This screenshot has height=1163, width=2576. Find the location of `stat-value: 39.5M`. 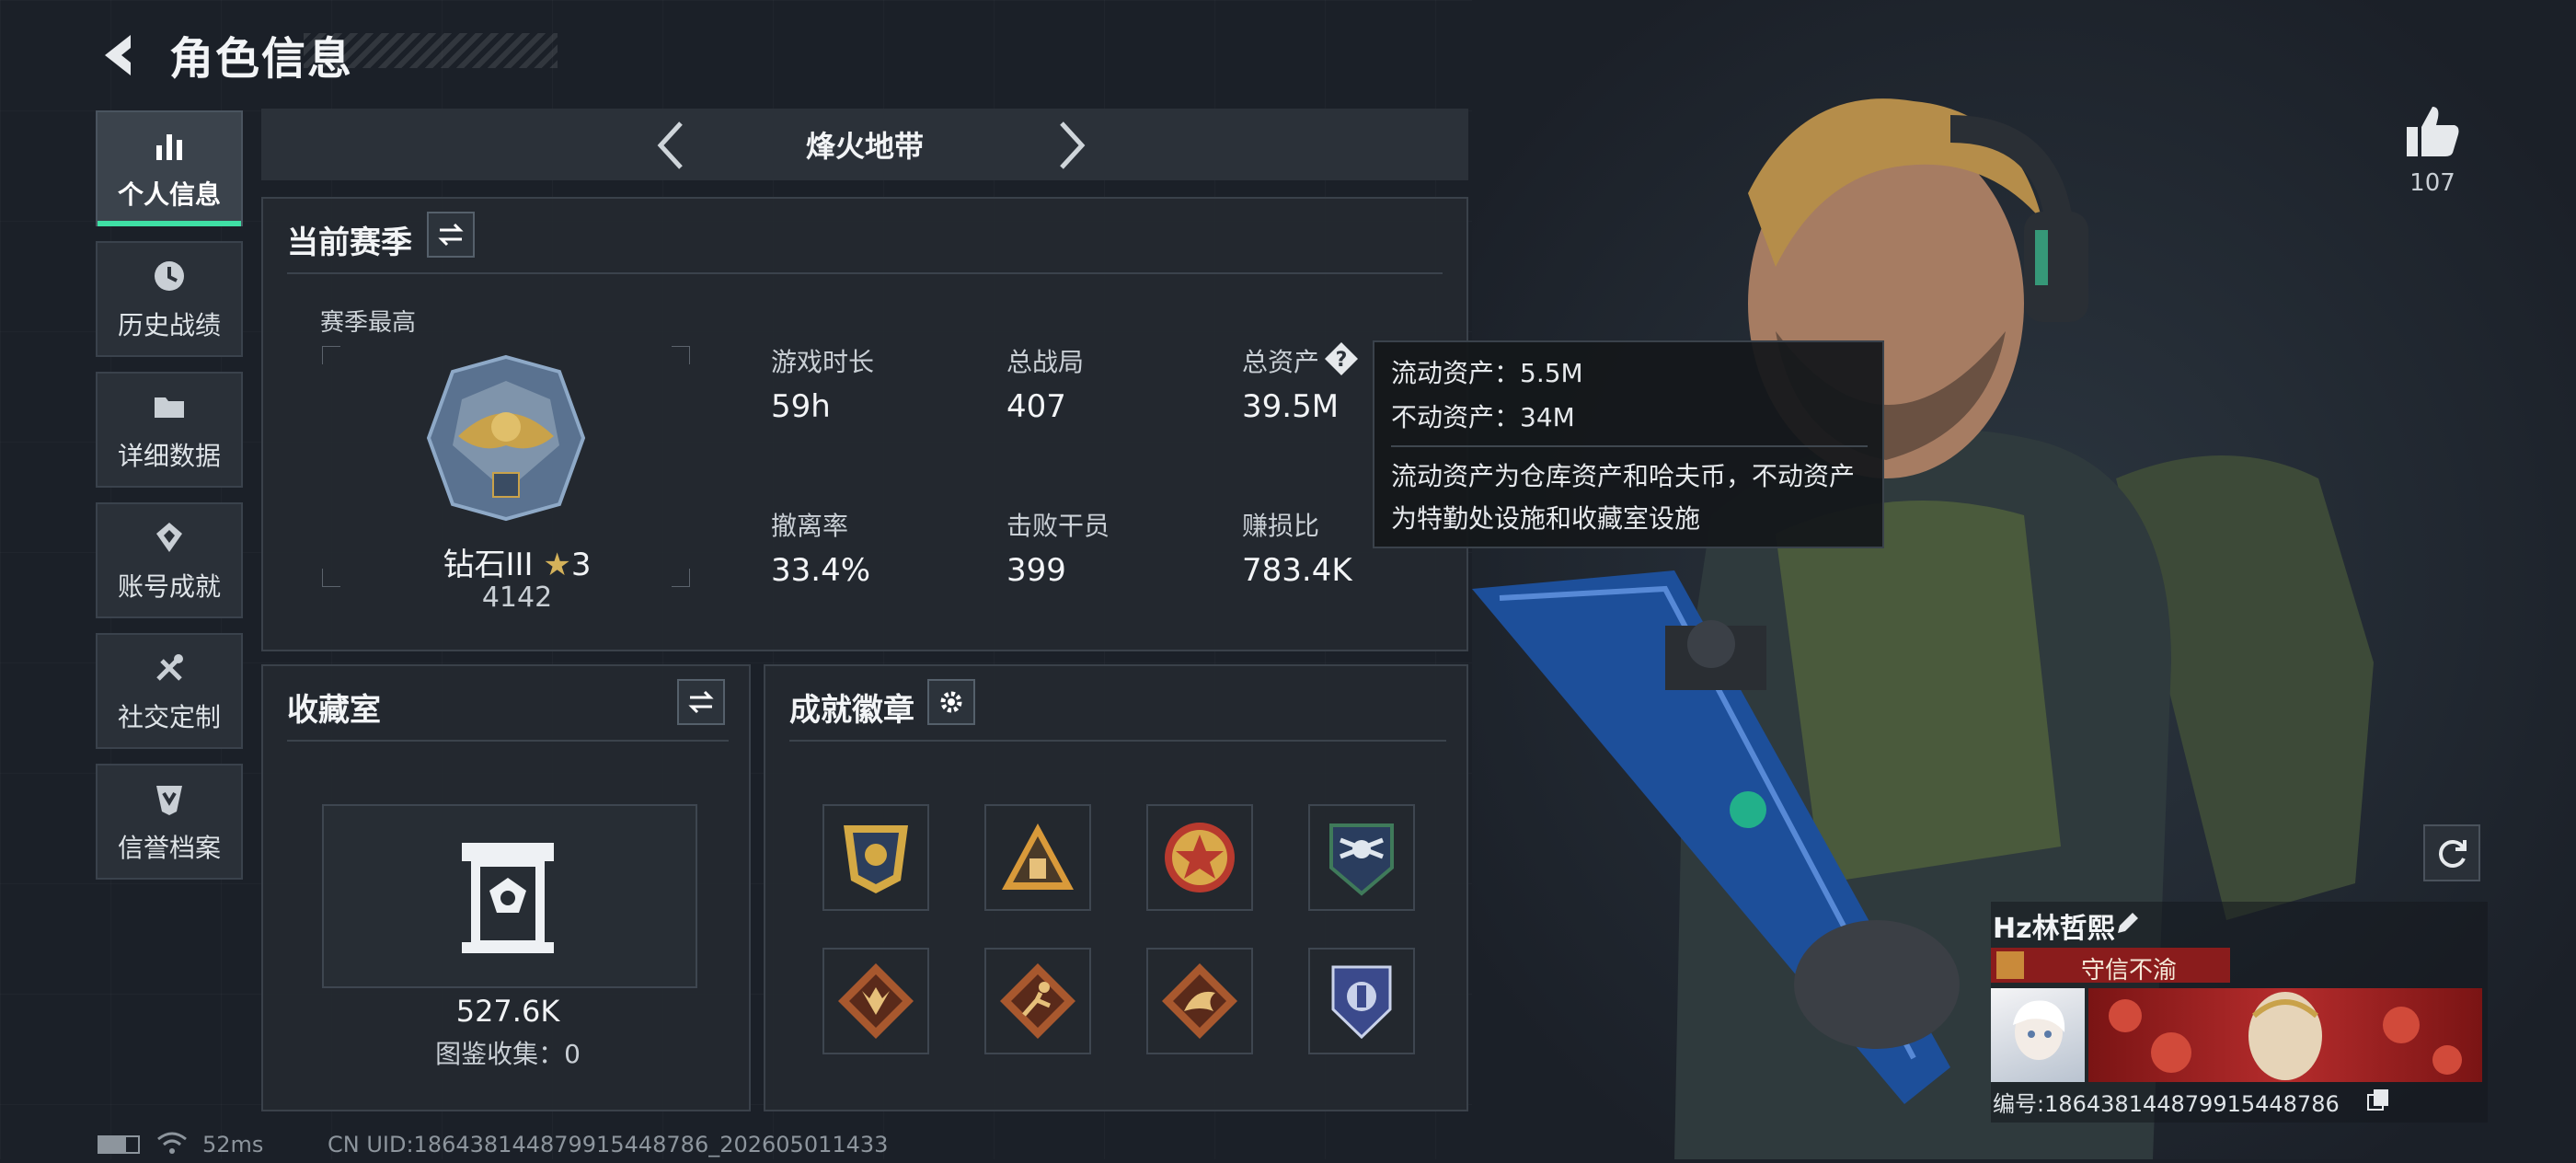

stat-value: 39.5M is located at coordinates (1291, 407).